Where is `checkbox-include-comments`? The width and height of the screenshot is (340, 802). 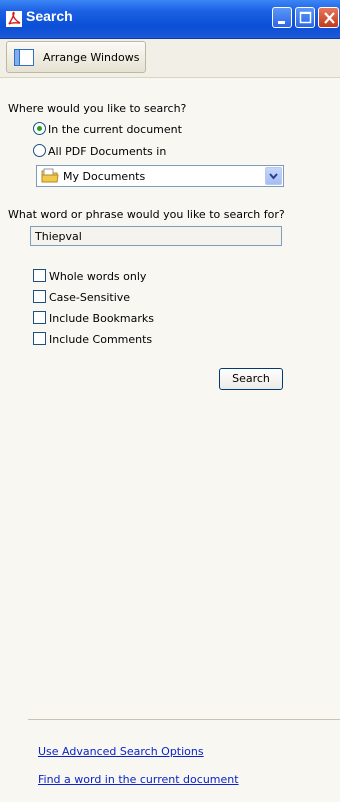
checkbox-include-comments is located at coordinates (39, 338).